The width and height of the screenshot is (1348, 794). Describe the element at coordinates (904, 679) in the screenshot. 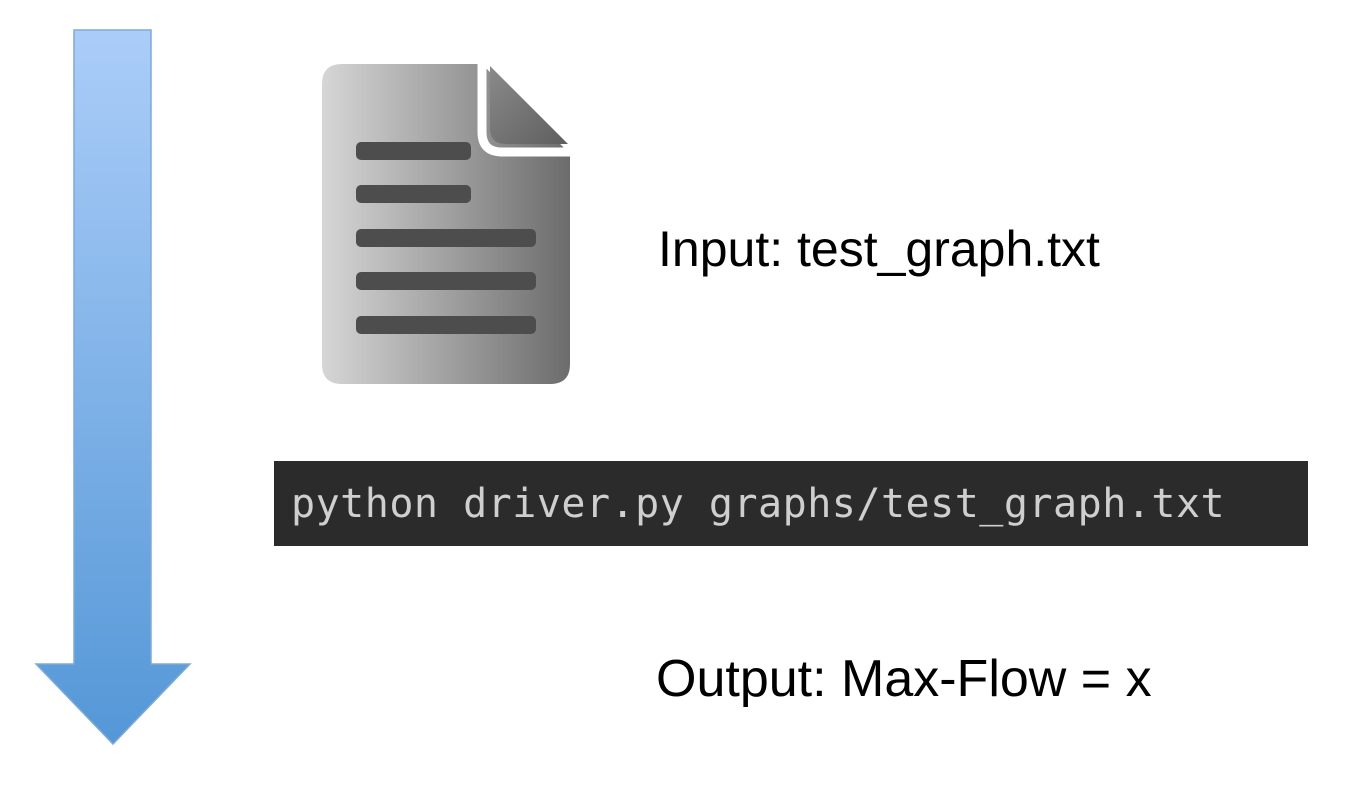

I see `output-label: Output: Max-Flow = x` at that location.